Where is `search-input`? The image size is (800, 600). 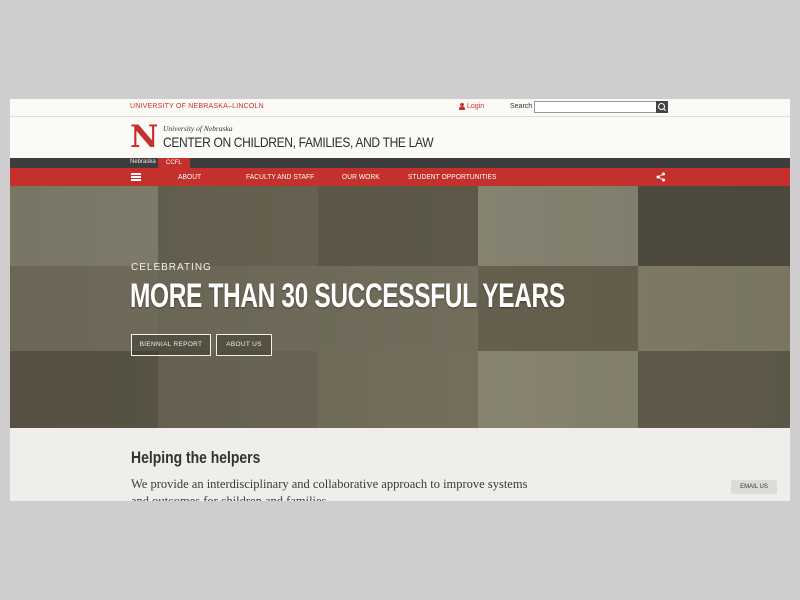 search-input is located at coordinates (596, 107).